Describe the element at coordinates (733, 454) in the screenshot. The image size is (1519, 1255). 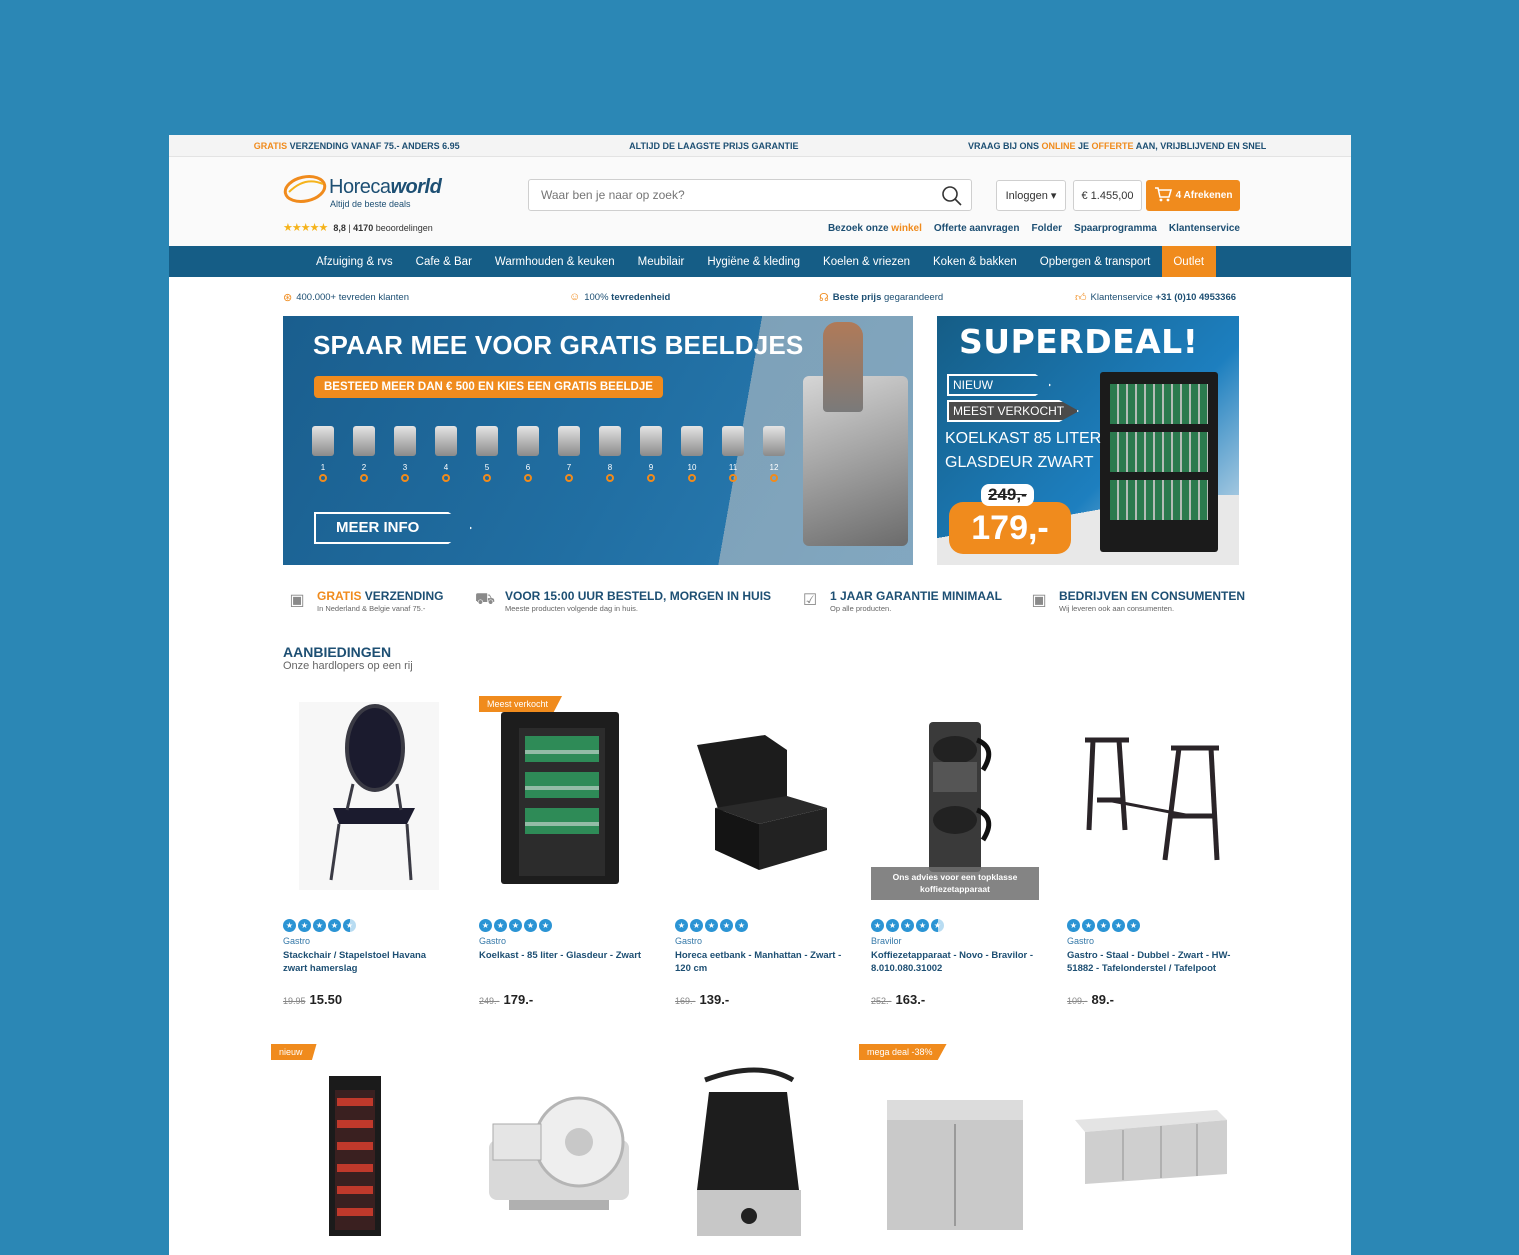
I see `figurine-option: 11` at that location.